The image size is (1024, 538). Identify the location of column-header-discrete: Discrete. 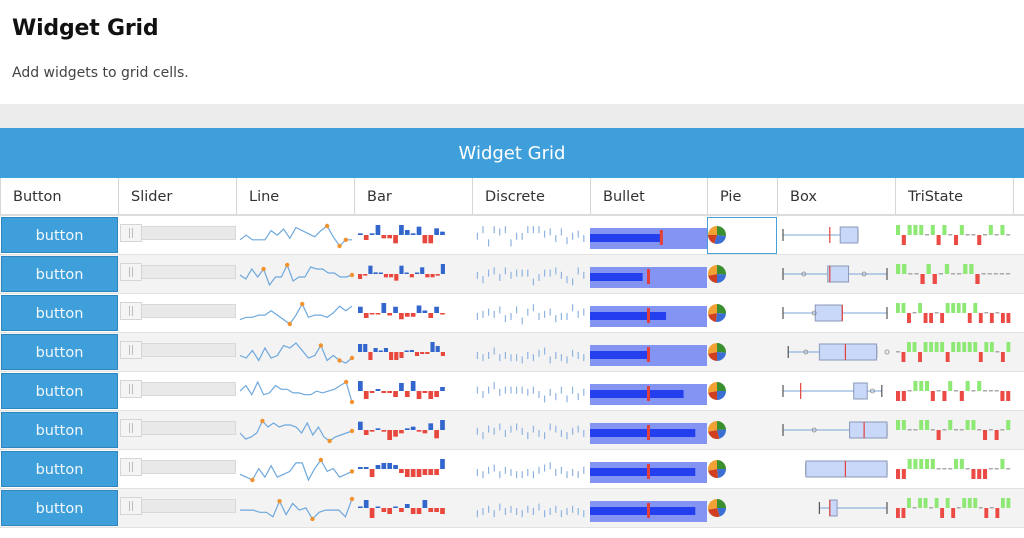
(531, 196).